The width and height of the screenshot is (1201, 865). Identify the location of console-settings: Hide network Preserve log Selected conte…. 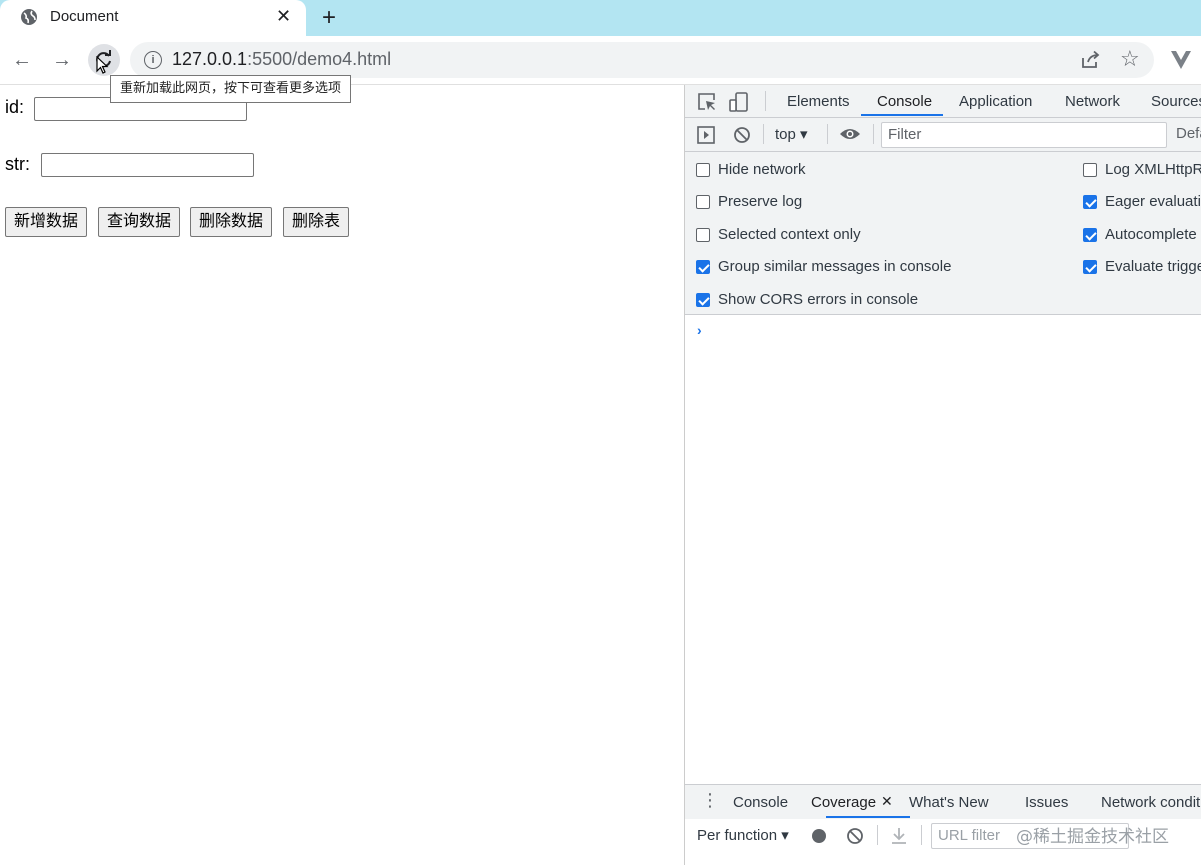
(943, 233).